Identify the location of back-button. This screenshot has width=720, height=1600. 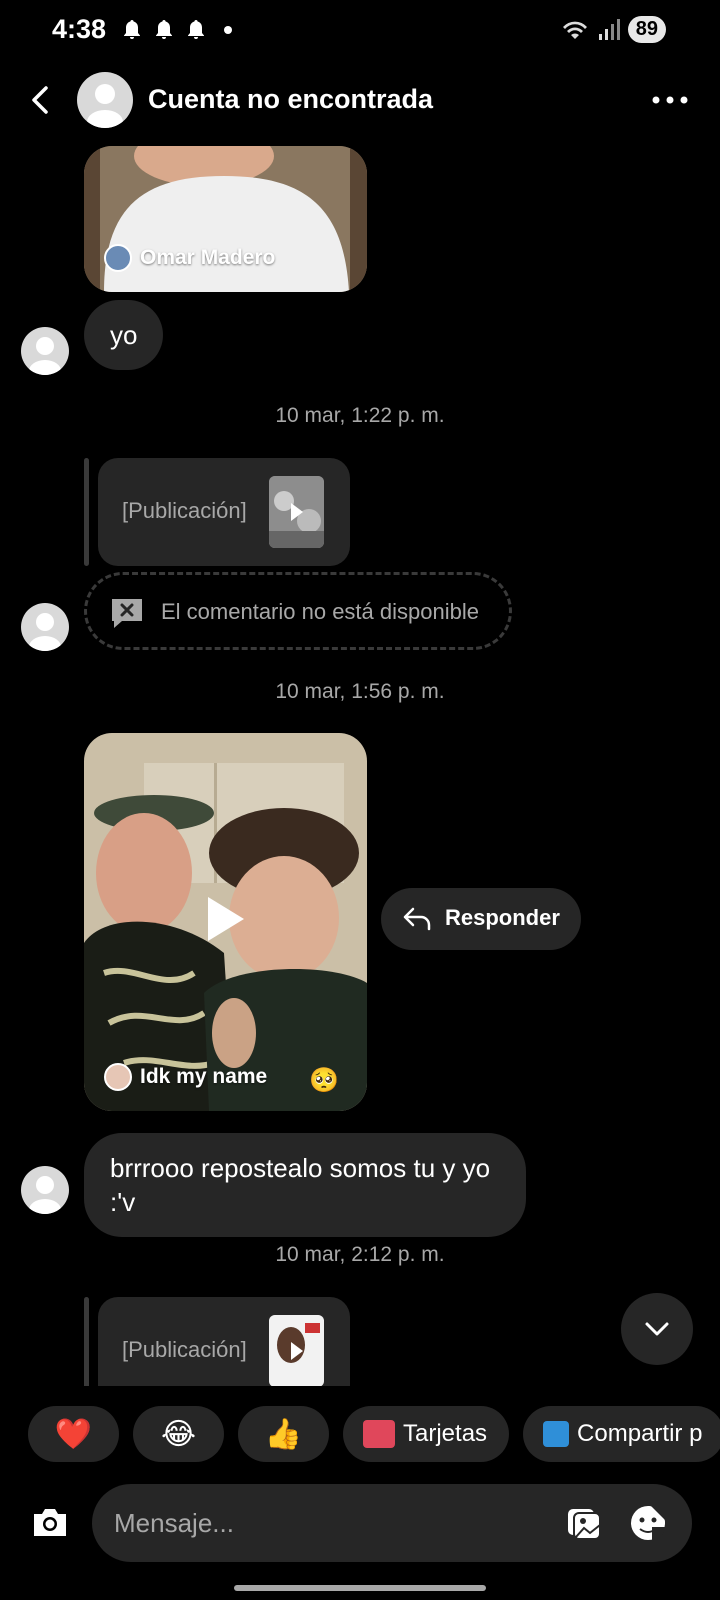
(42, 100).